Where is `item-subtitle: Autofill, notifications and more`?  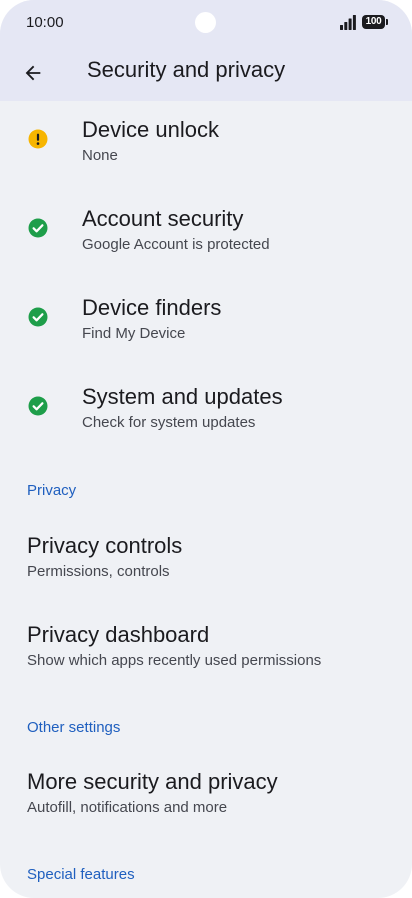 item-subtitle: Autofill, notifications and more is located at coordinates (127, 807).